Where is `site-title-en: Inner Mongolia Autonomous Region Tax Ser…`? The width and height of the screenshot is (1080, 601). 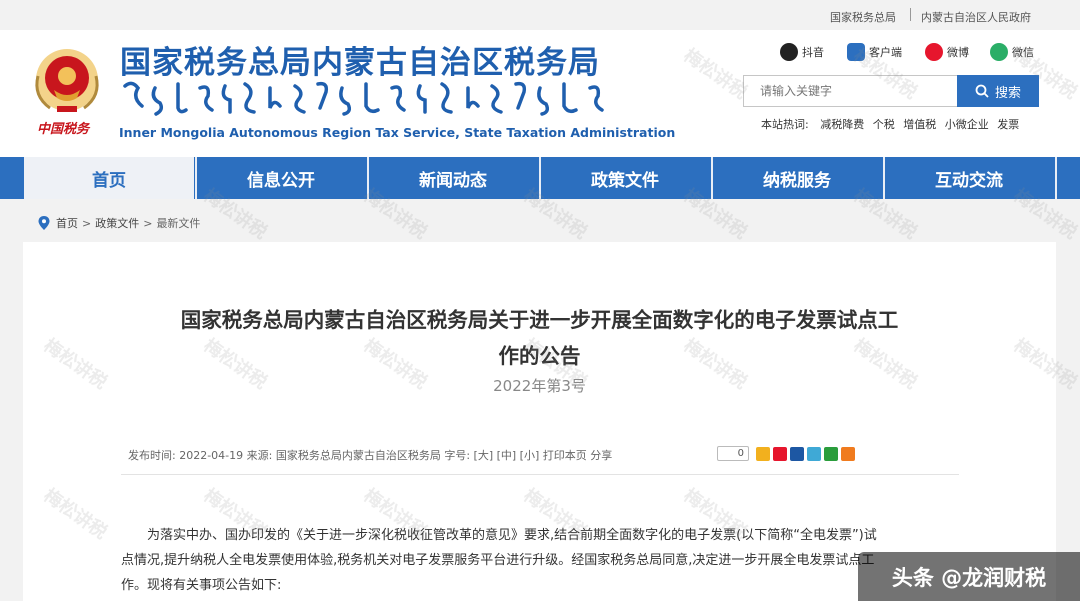 site-title-en: Inner Mongolia Autonomous Region Tax Ser… is located at coordinates (397, 132).